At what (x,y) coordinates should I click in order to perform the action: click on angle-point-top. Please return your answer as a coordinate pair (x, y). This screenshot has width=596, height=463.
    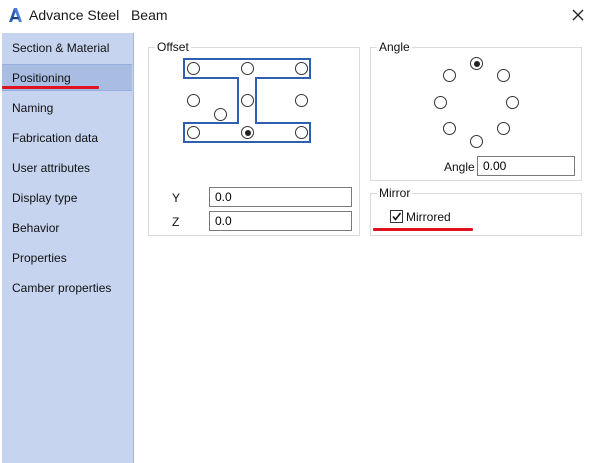
    Looking at the image, I should click on (476, 63).